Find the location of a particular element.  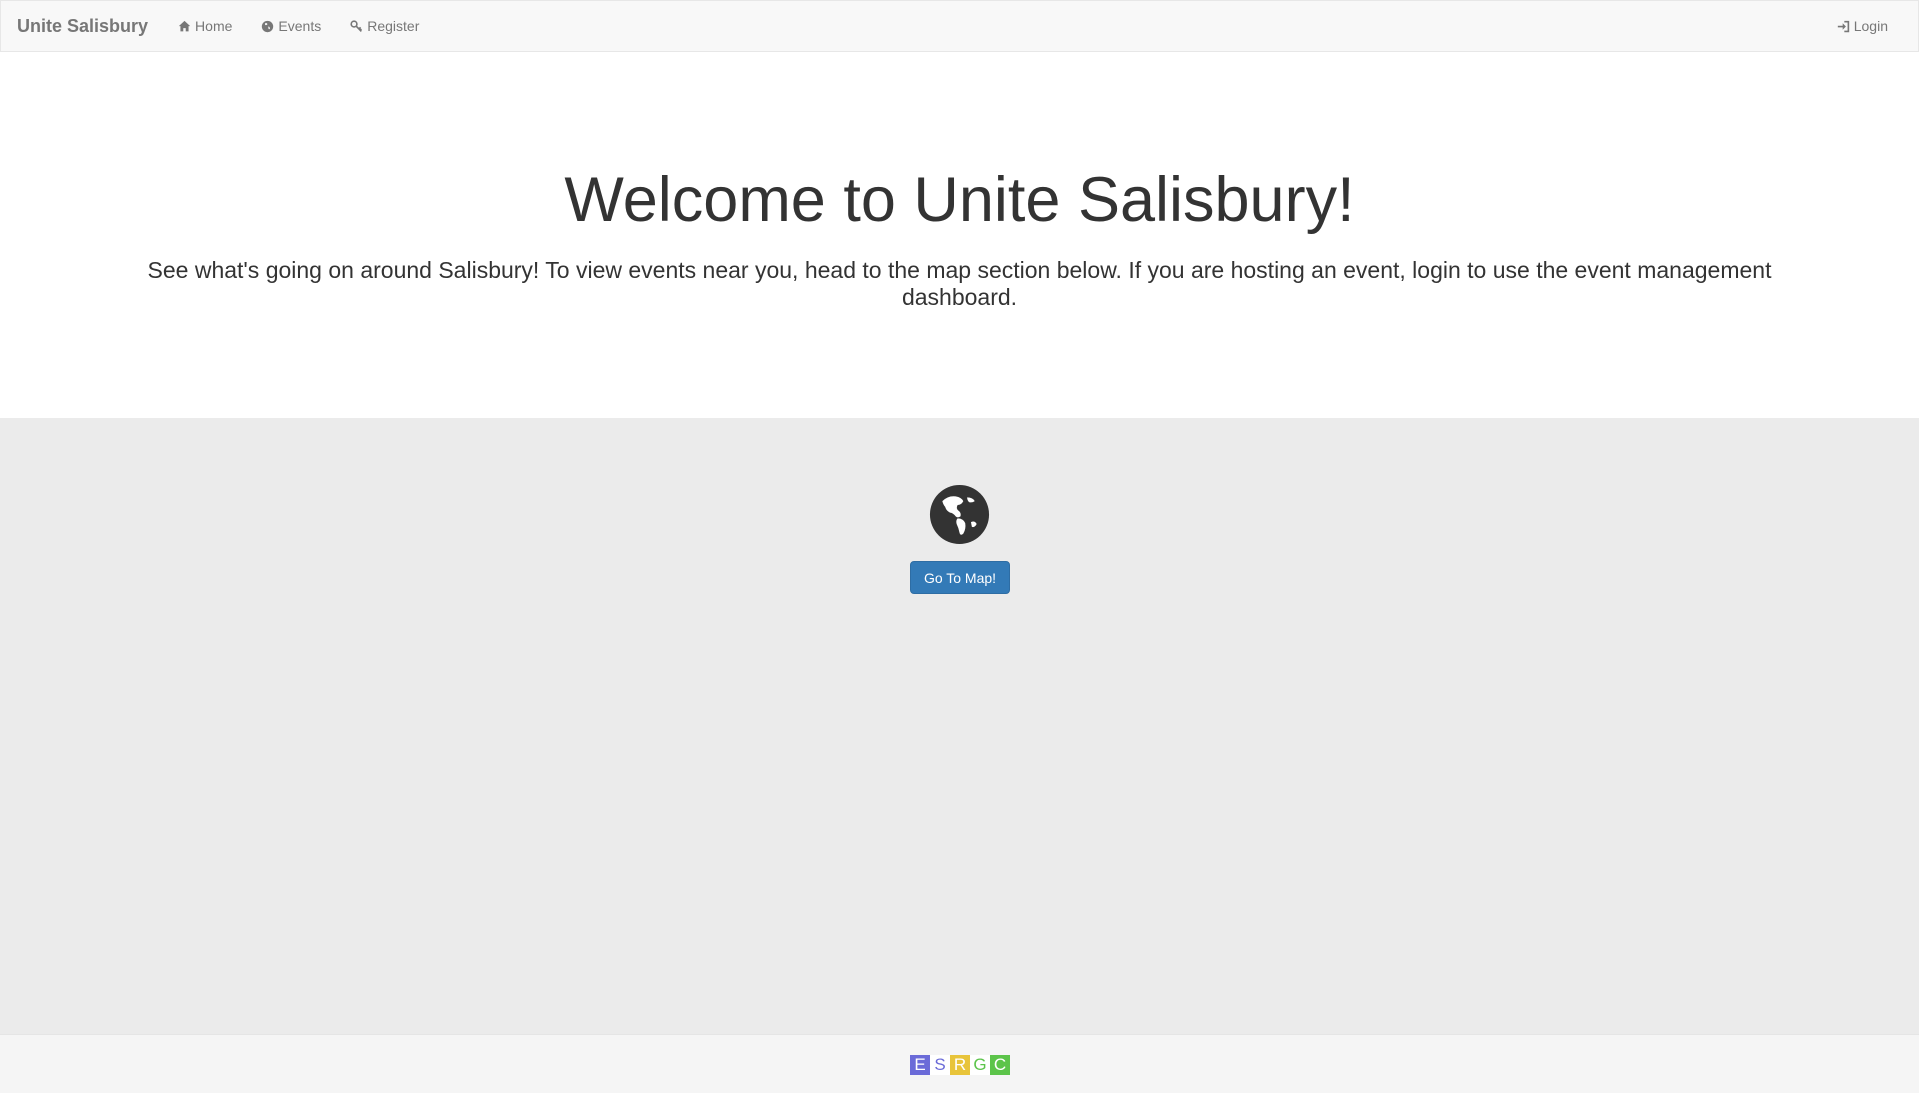

footer: E S R G C is located at coordinates (959, 1063).